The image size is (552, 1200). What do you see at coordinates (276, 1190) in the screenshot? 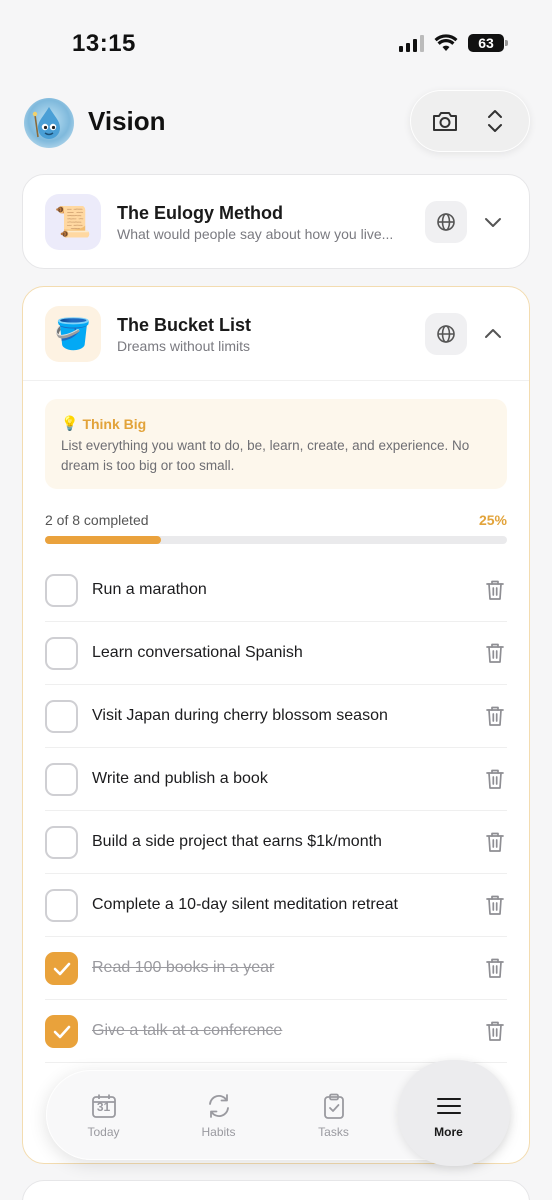
I see `next-card` at bounding box center [276, 1190].